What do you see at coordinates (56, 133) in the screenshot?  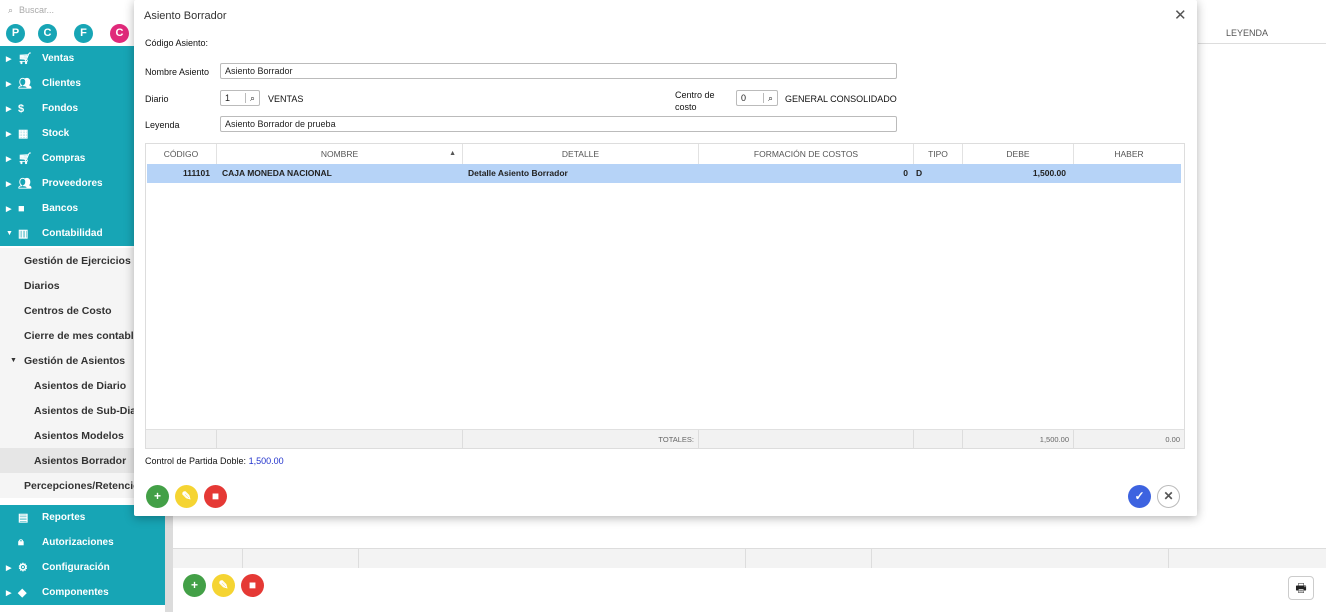 I see `sidebar-item-label: Stock` at bounding box center [56, 133].